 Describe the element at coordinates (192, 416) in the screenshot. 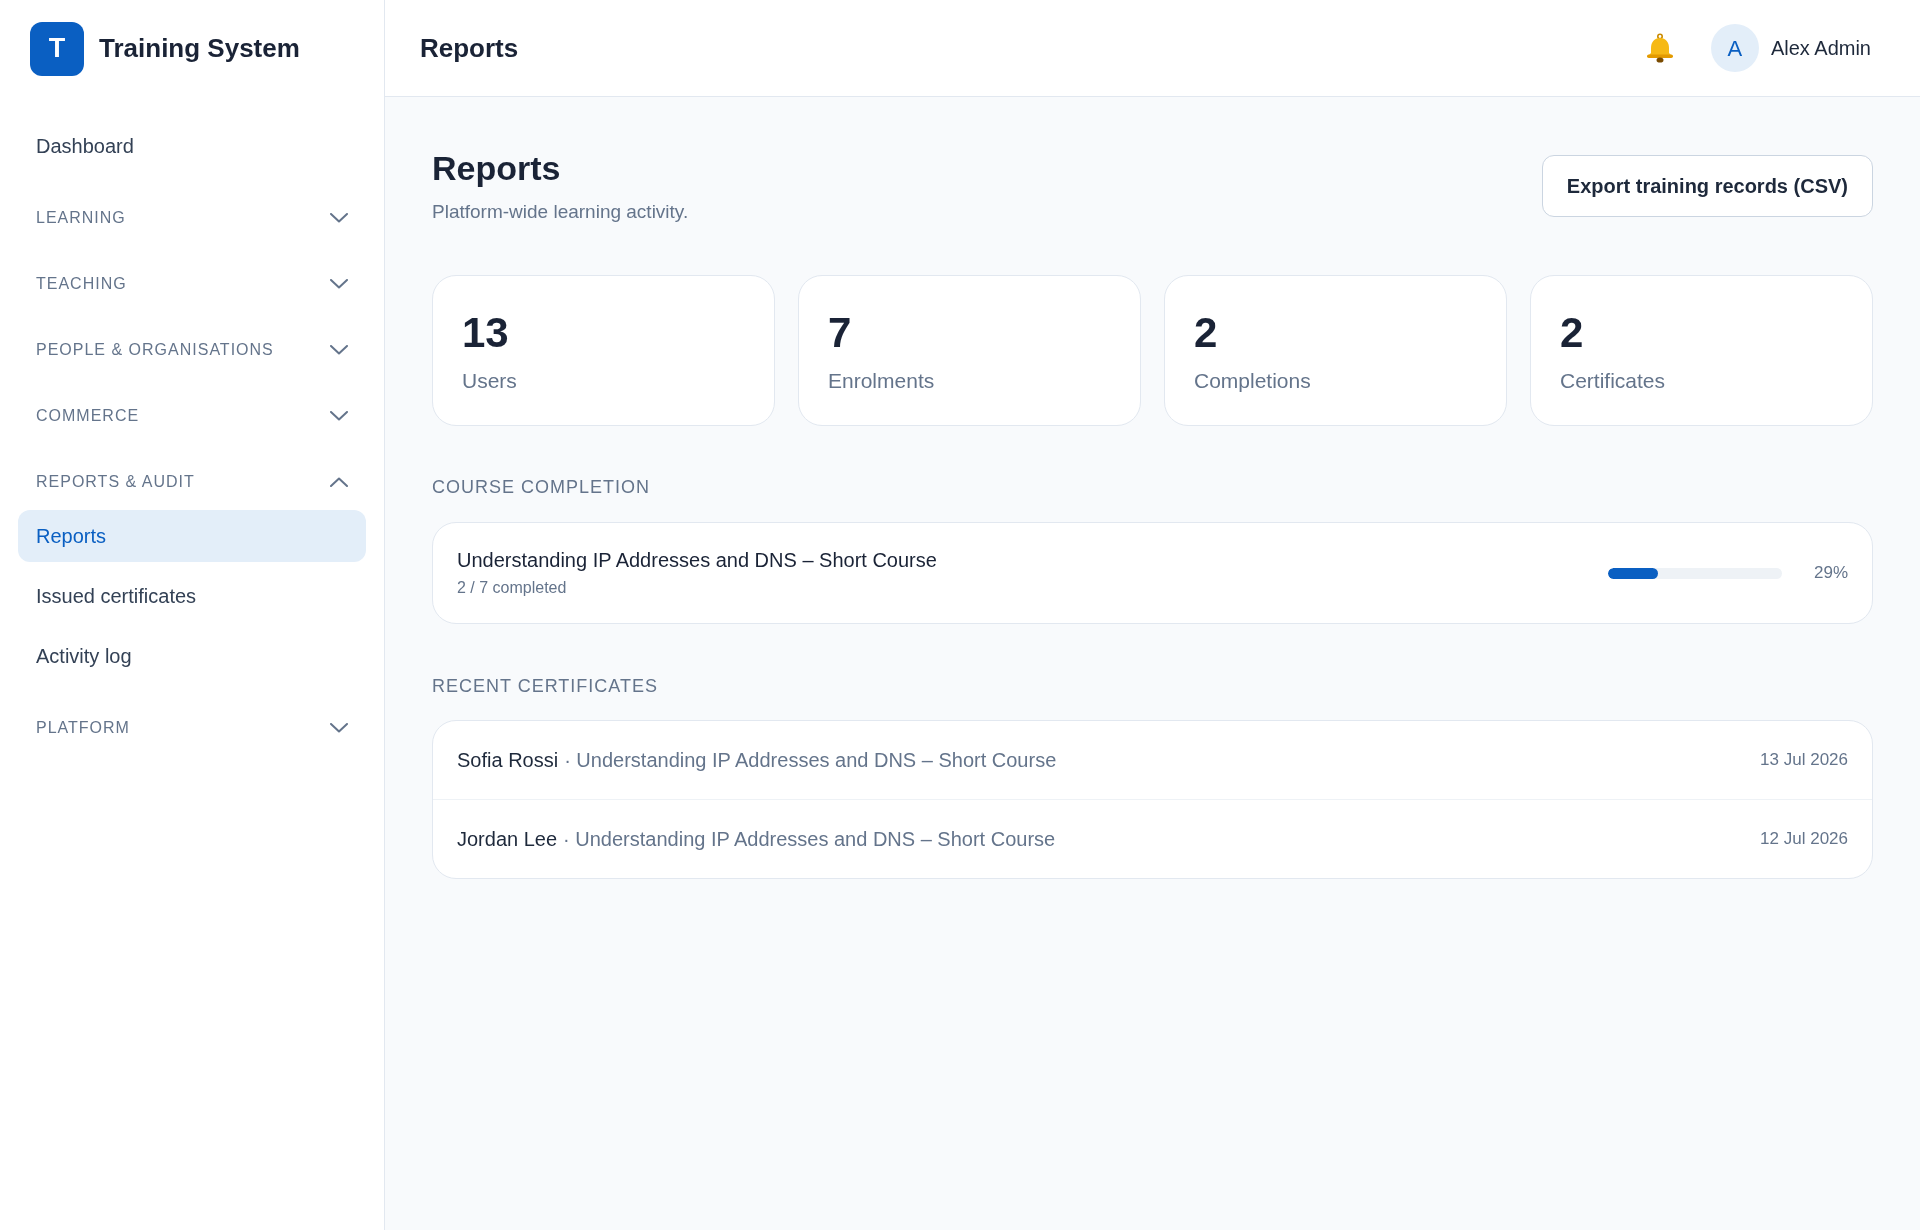

I see `nav-section-toggle: COMMERCE` at that location.